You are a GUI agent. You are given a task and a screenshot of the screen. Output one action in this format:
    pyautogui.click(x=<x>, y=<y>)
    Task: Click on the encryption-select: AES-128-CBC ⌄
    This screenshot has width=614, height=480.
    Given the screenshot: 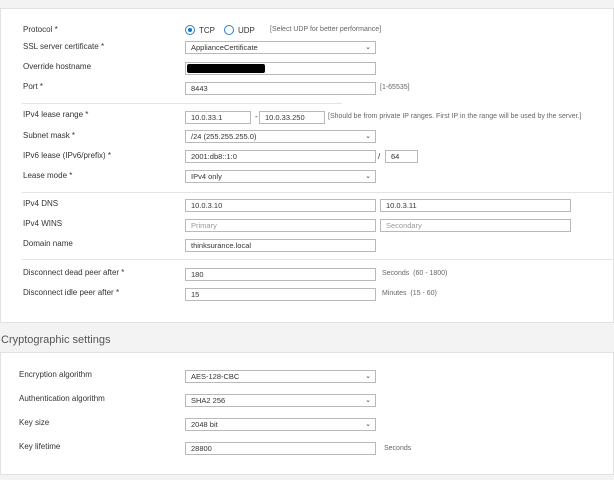 What is the action you would take?
    pyautogui.click(x=280, y=376)
    